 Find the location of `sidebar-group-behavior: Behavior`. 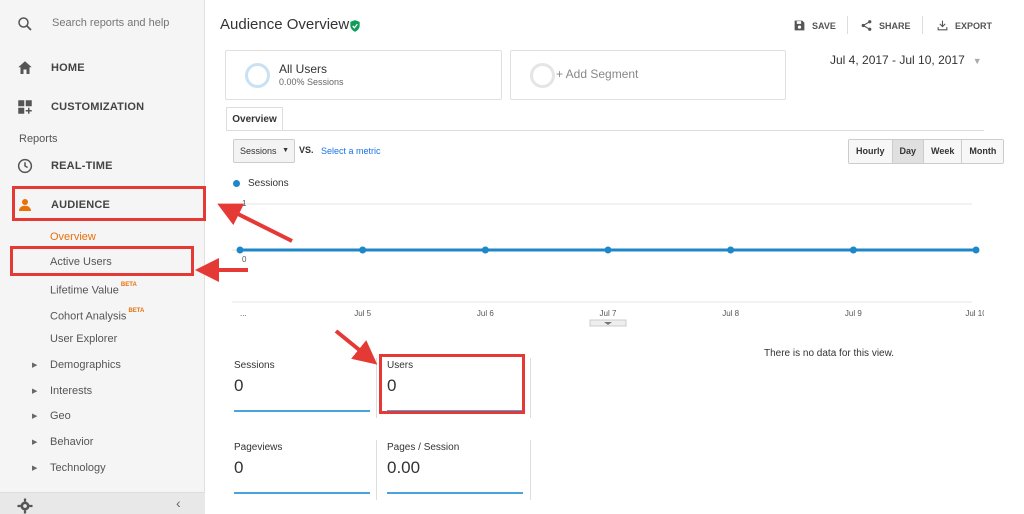

sidebar-group-behavior: Behavior is located at coordinates (71, 442).